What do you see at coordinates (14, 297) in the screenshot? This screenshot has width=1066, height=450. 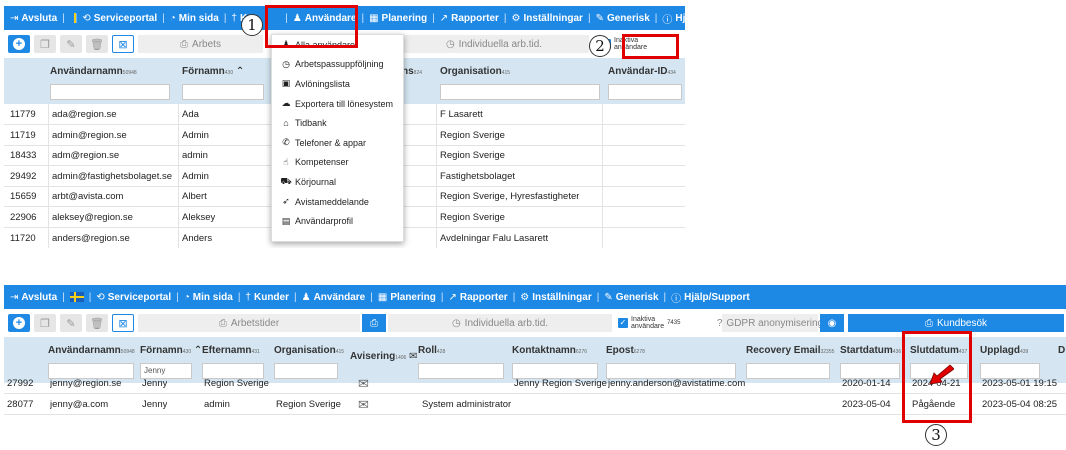 I see `logout-icon: ⇥` at bounding box center [14, 297].